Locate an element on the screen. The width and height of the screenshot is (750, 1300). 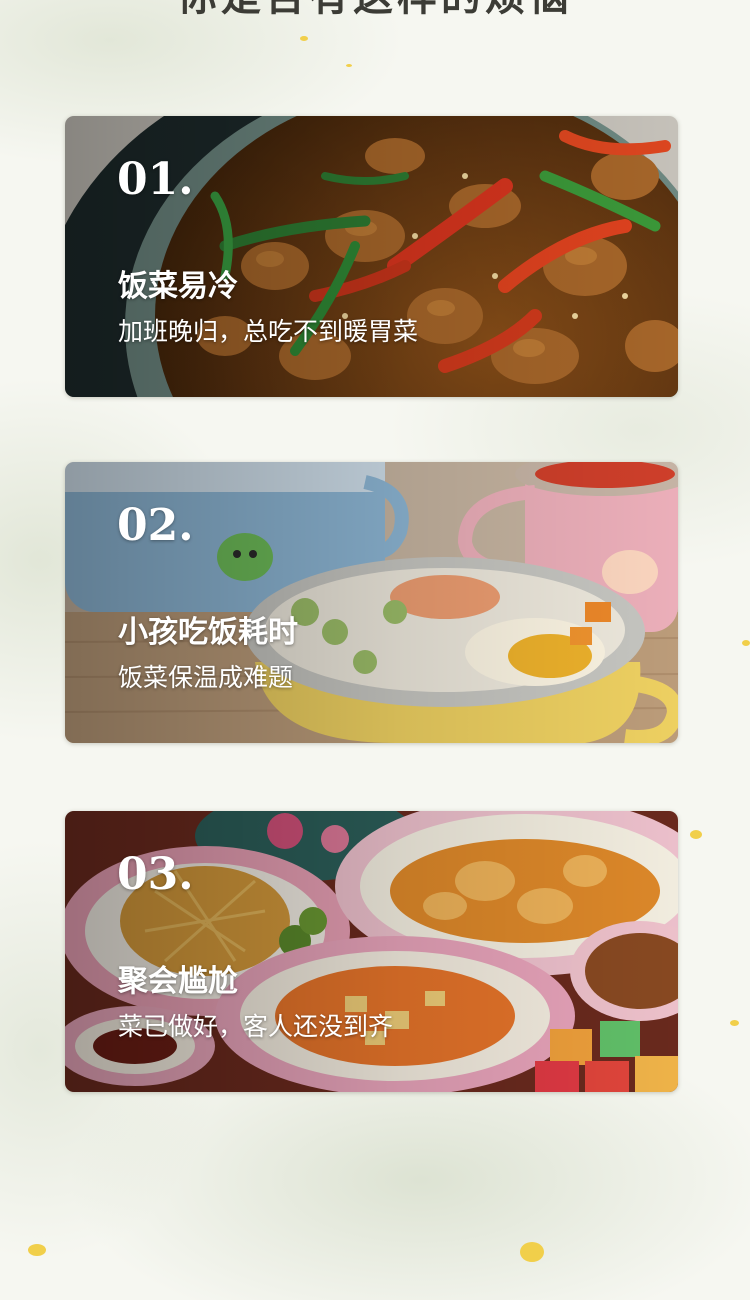
card-number: 03. is located at coordinates (155, 874).